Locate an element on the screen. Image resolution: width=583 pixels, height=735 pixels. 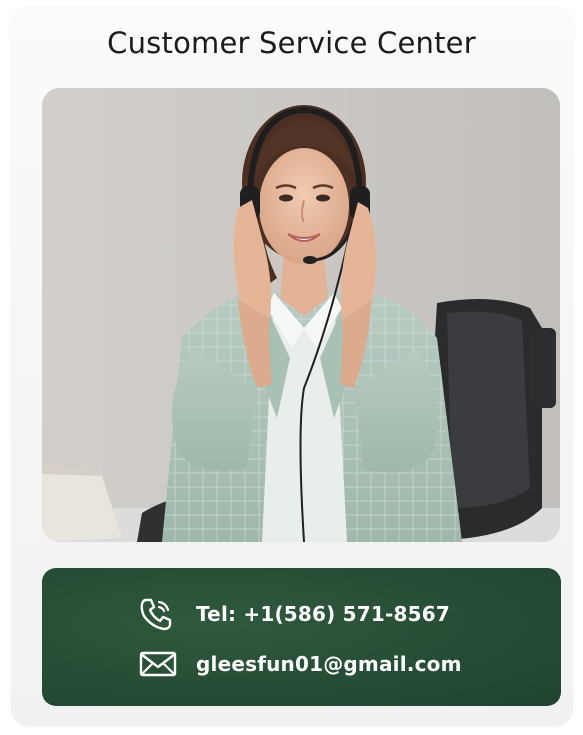
phone-icon is located at coordinates (158, 614).